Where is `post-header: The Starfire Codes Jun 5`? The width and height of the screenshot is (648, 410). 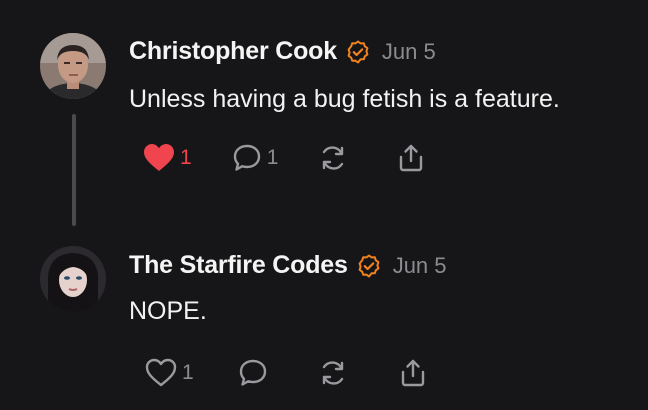 post-header: The Starfire Codes Jun 5 is located at coordinates (288, 265).